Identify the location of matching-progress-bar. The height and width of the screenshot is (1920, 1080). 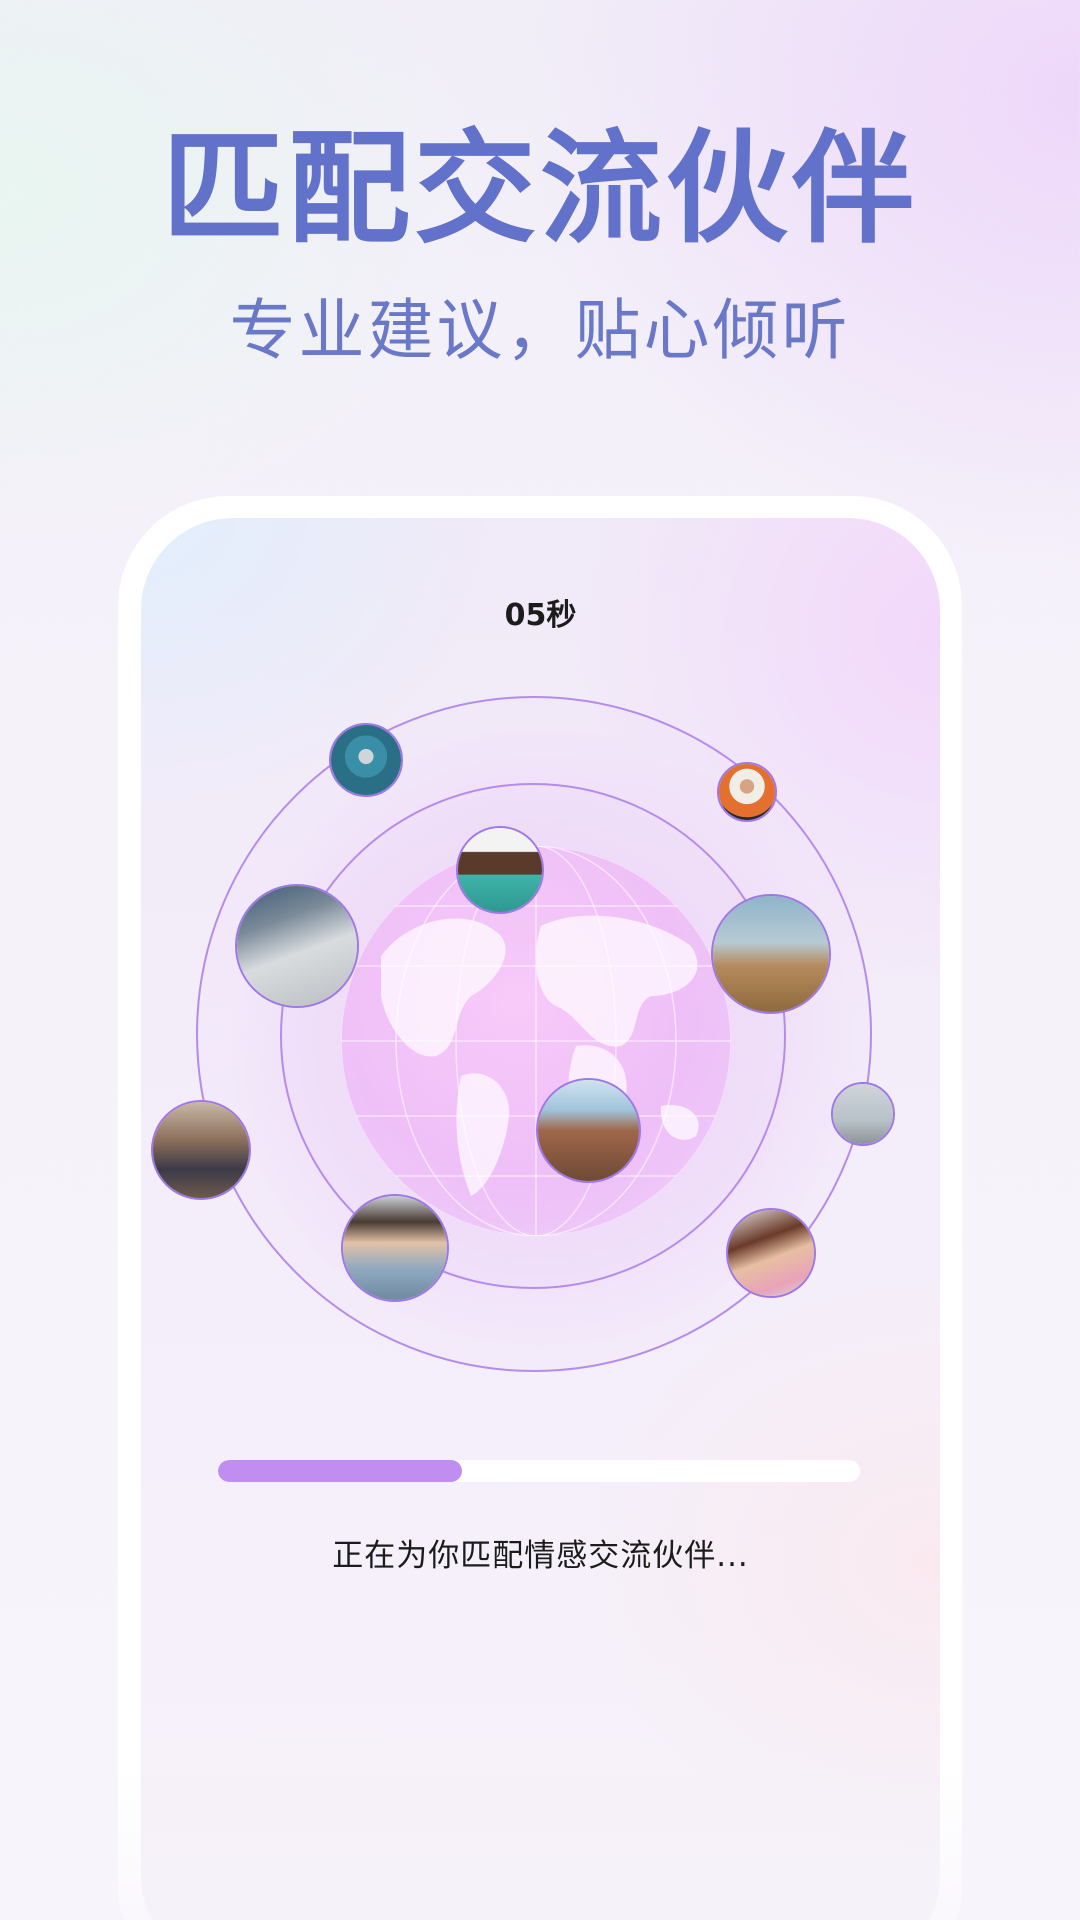
(539, 1471).